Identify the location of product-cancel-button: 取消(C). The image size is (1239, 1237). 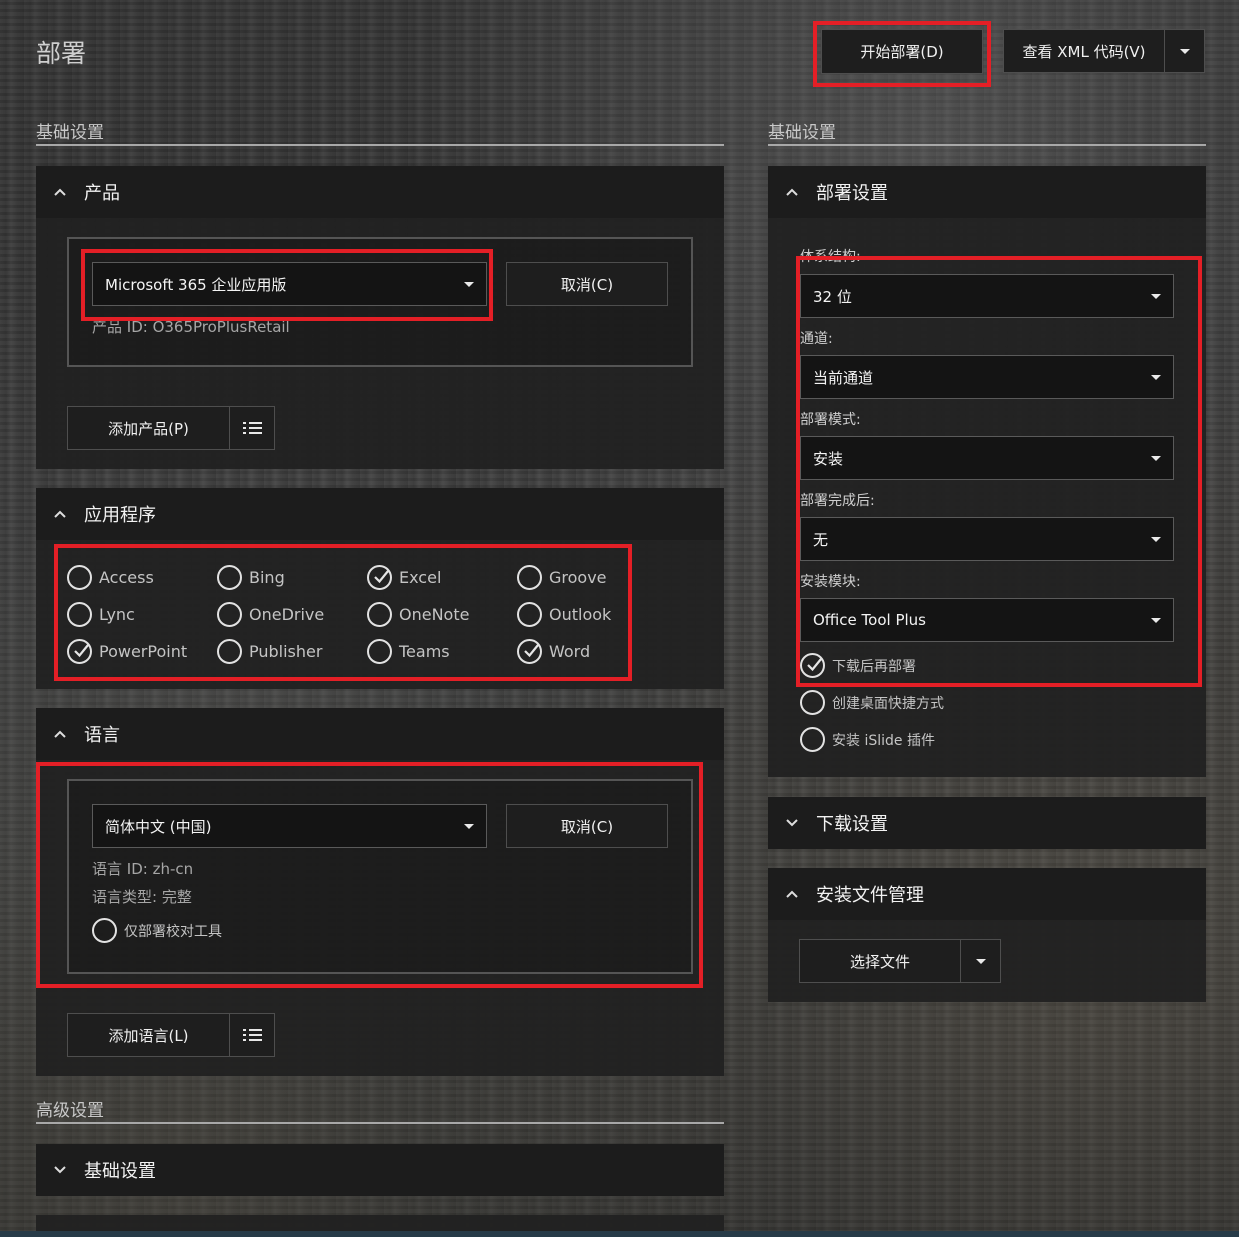
(587, 284).